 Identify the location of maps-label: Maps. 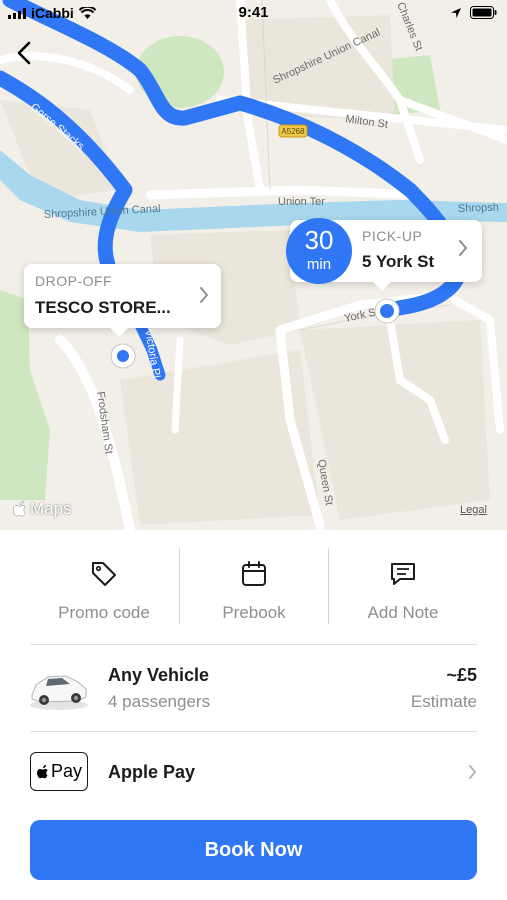
(51, 508).